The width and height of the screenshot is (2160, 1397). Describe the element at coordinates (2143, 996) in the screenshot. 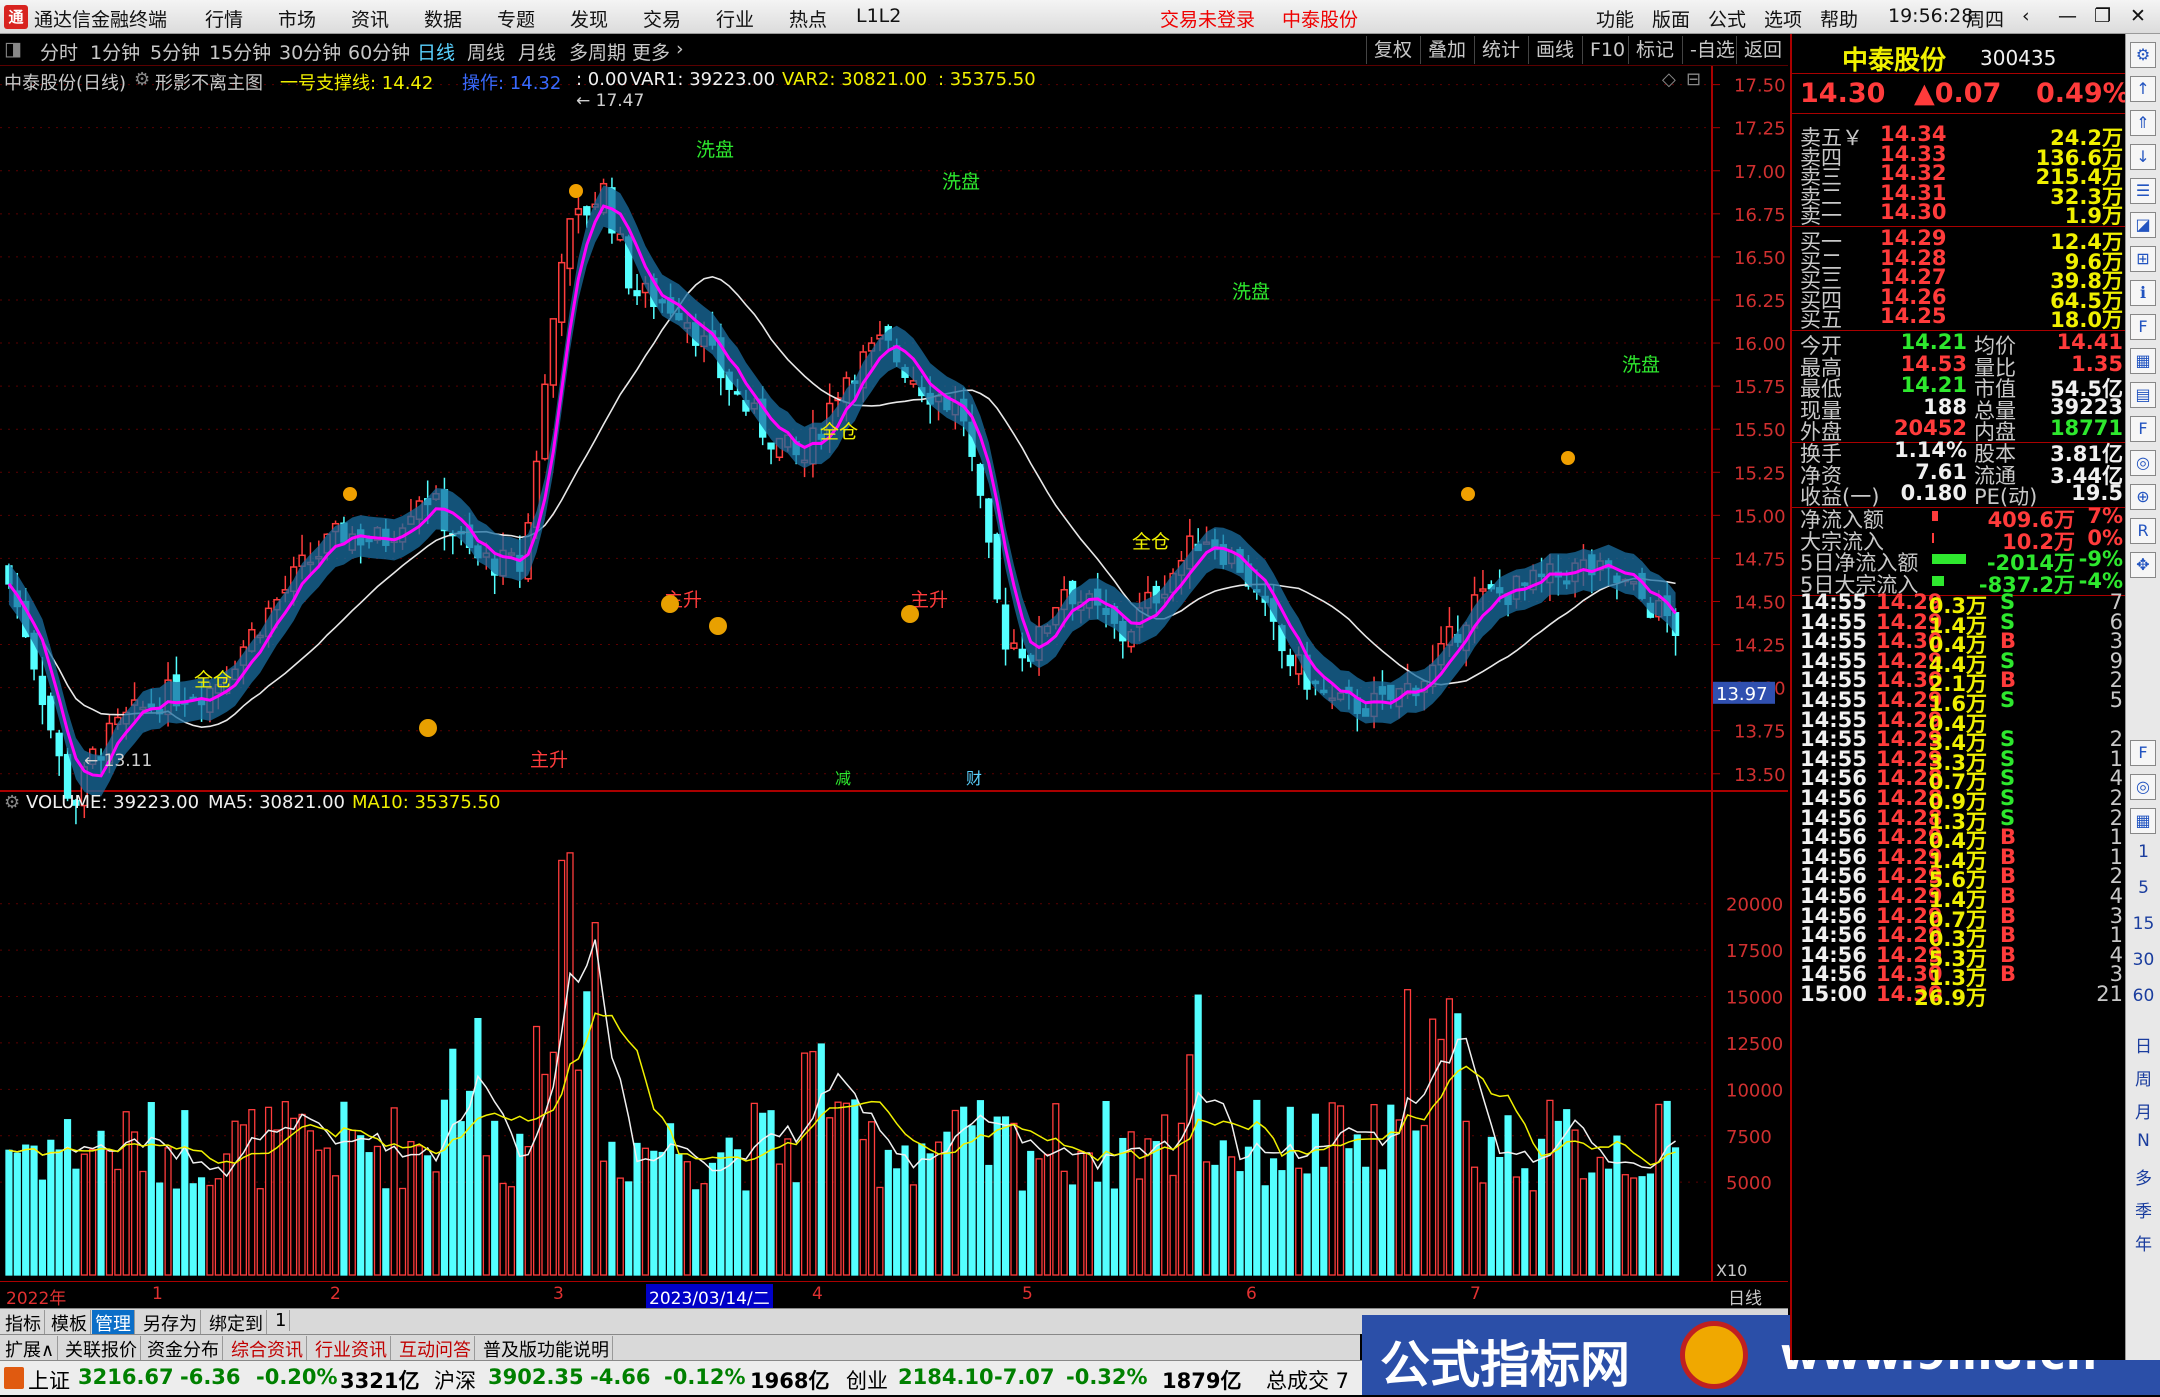

I see `period-shortcut: 60` at that location.